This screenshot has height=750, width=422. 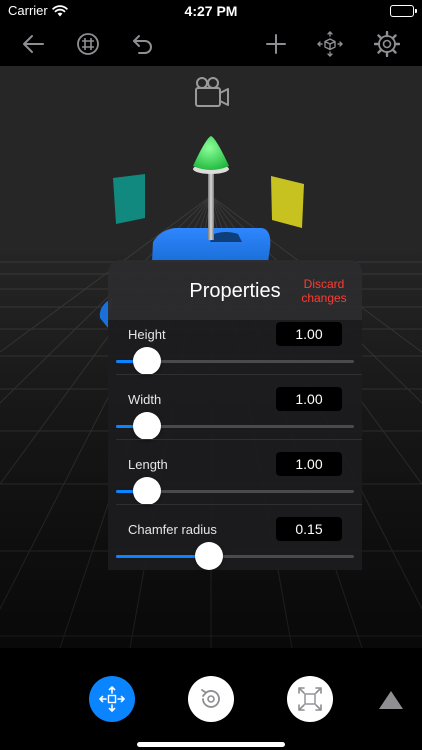 What do you see at coordinates (147, 334) in the screenshot?
I see `property-label: Height` at bounding box center [147, 334].